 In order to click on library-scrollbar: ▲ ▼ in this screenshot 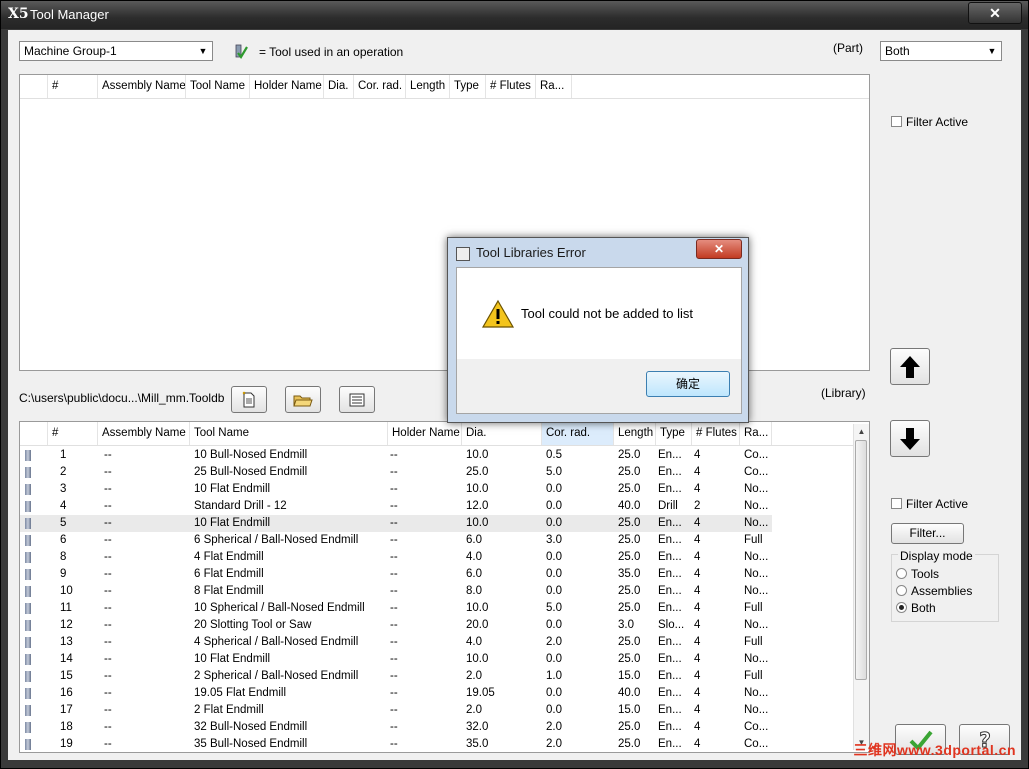, I will do `click(861, 587)`.